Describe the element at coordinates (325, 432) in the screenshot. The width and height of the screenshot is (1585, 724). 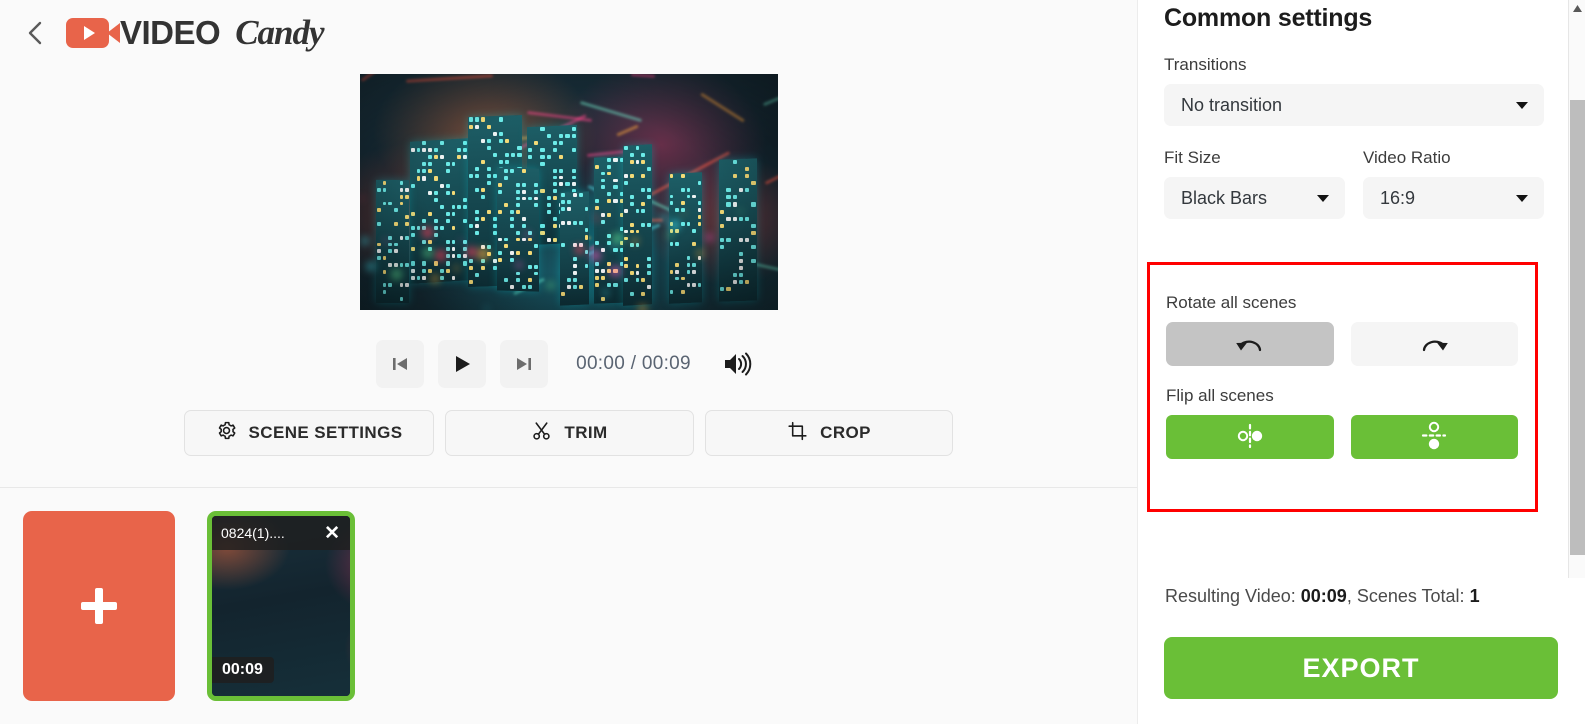
I see `scene-settings-label: SCENE SETTINGS` at that location.